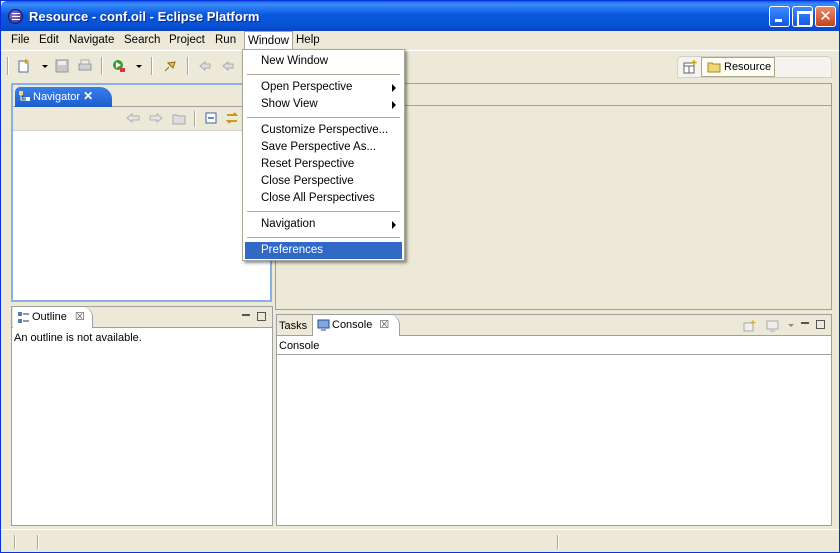  Describe the element at coordinates (292, 250) in the screenshot. I see `menu-item-label: Preferences` at that location.